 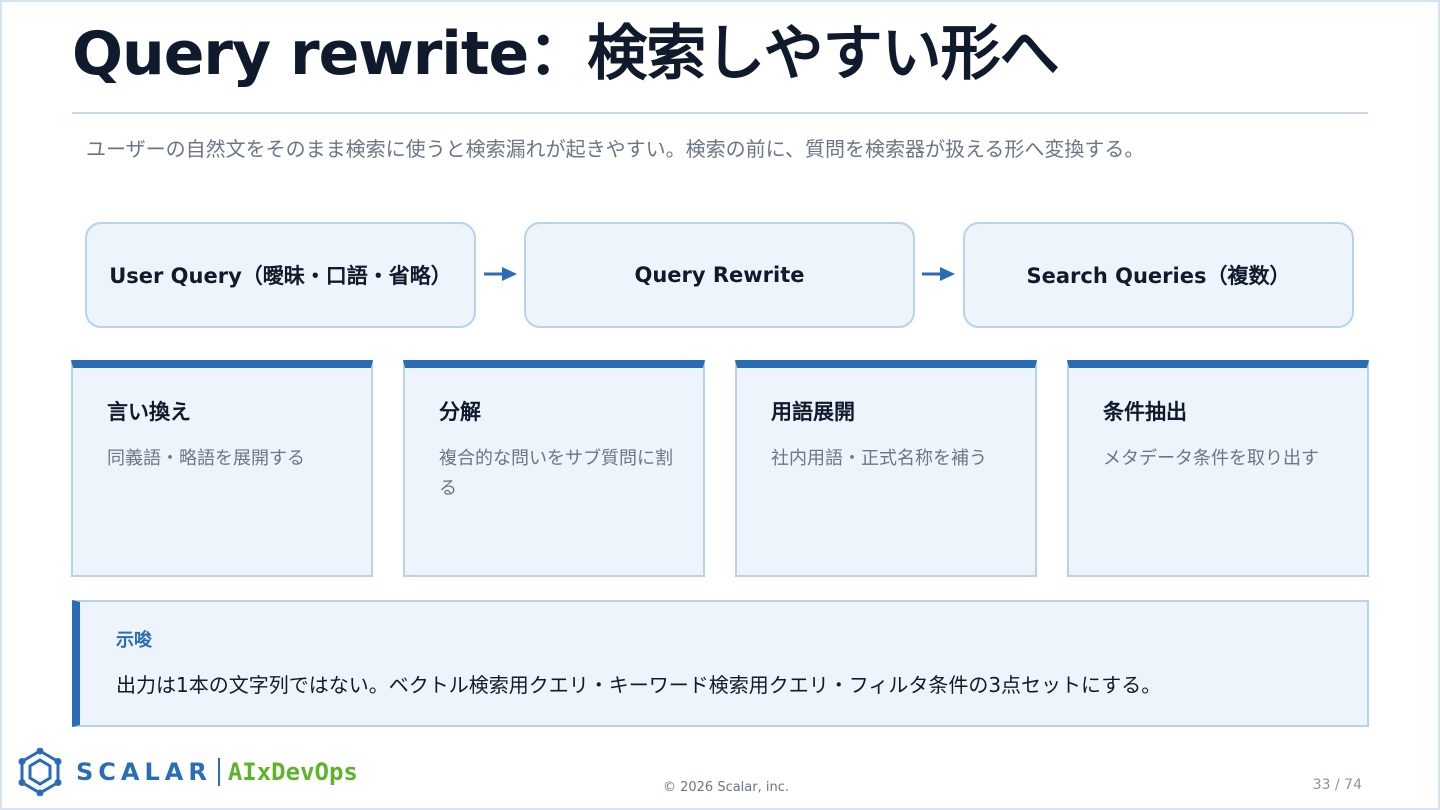 What do you see at coordinates (720, 113) in the screenshot?
I see `title-divider` at bounding box center [720, 113].